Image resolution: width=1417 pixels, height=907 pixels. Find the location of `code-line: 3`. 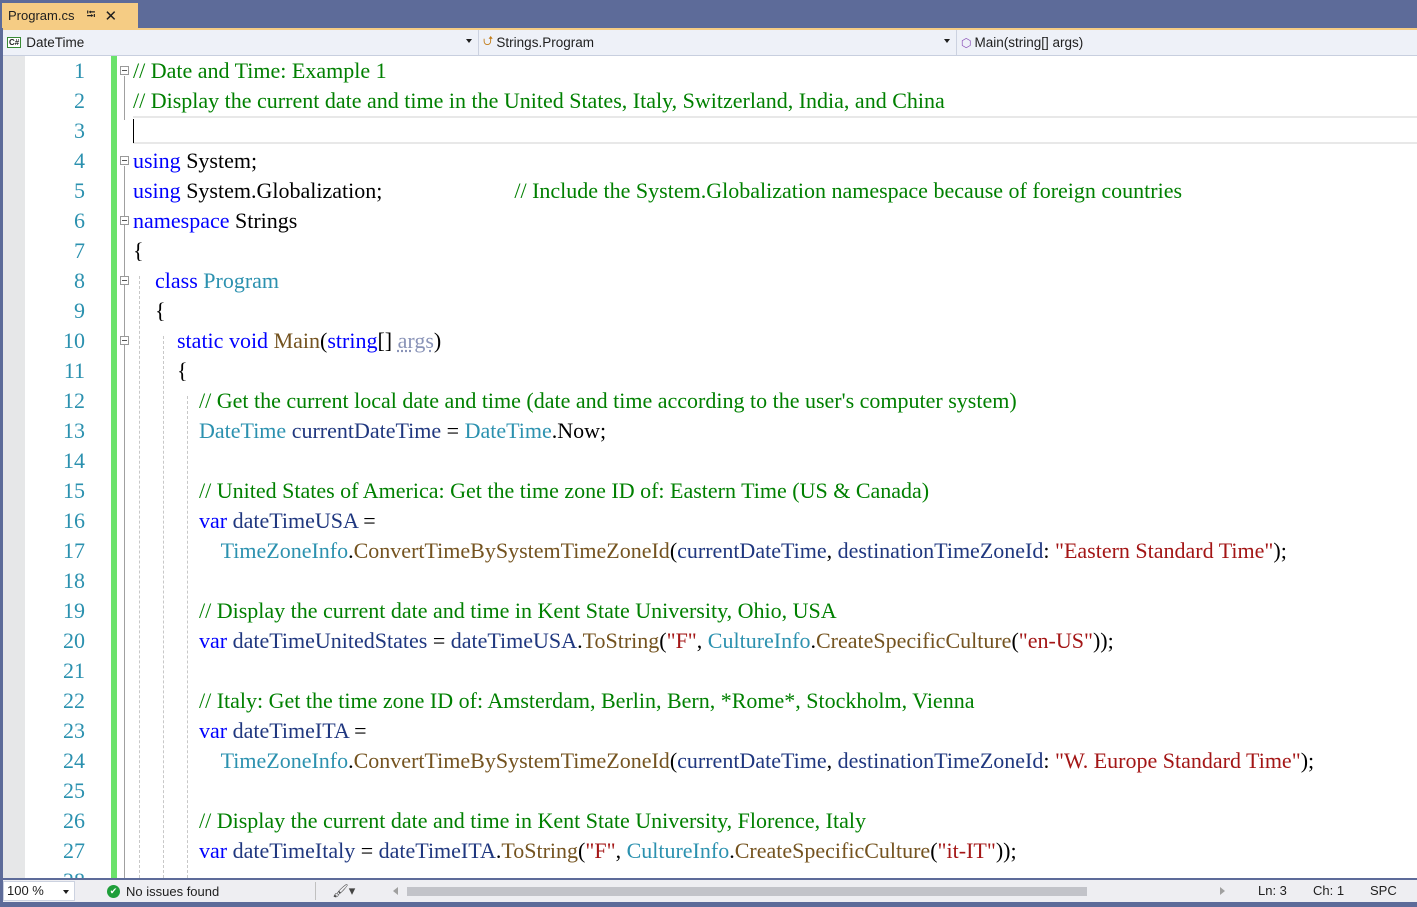

code-line: 3 is located at coordinates (710, 131).